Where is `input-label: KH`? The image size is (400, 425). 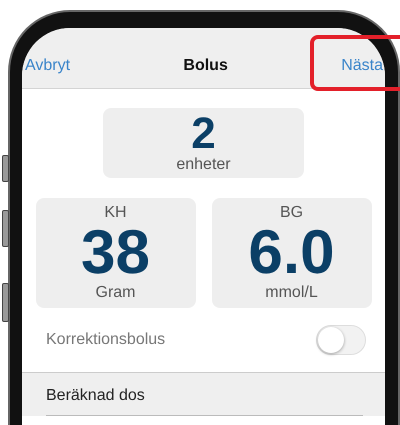 input-label: KH is located at coordinates (115, 213).